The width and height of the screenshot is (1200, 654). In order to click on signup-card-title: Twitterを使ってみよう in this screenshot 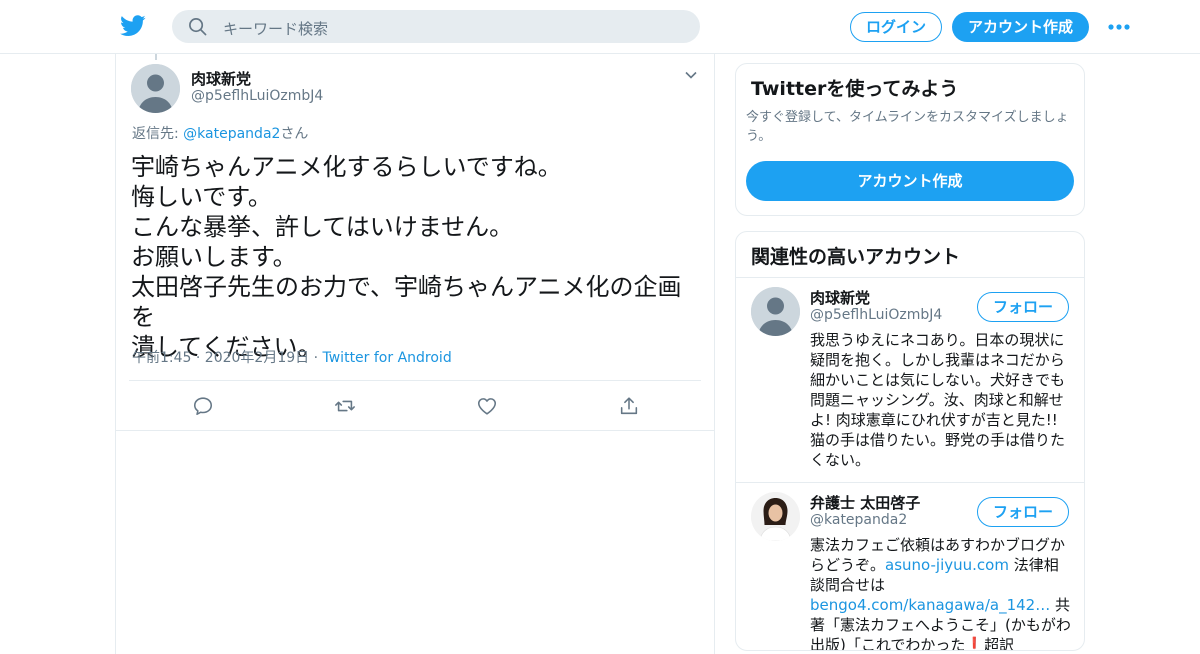, I will do `click(855, 89)`.